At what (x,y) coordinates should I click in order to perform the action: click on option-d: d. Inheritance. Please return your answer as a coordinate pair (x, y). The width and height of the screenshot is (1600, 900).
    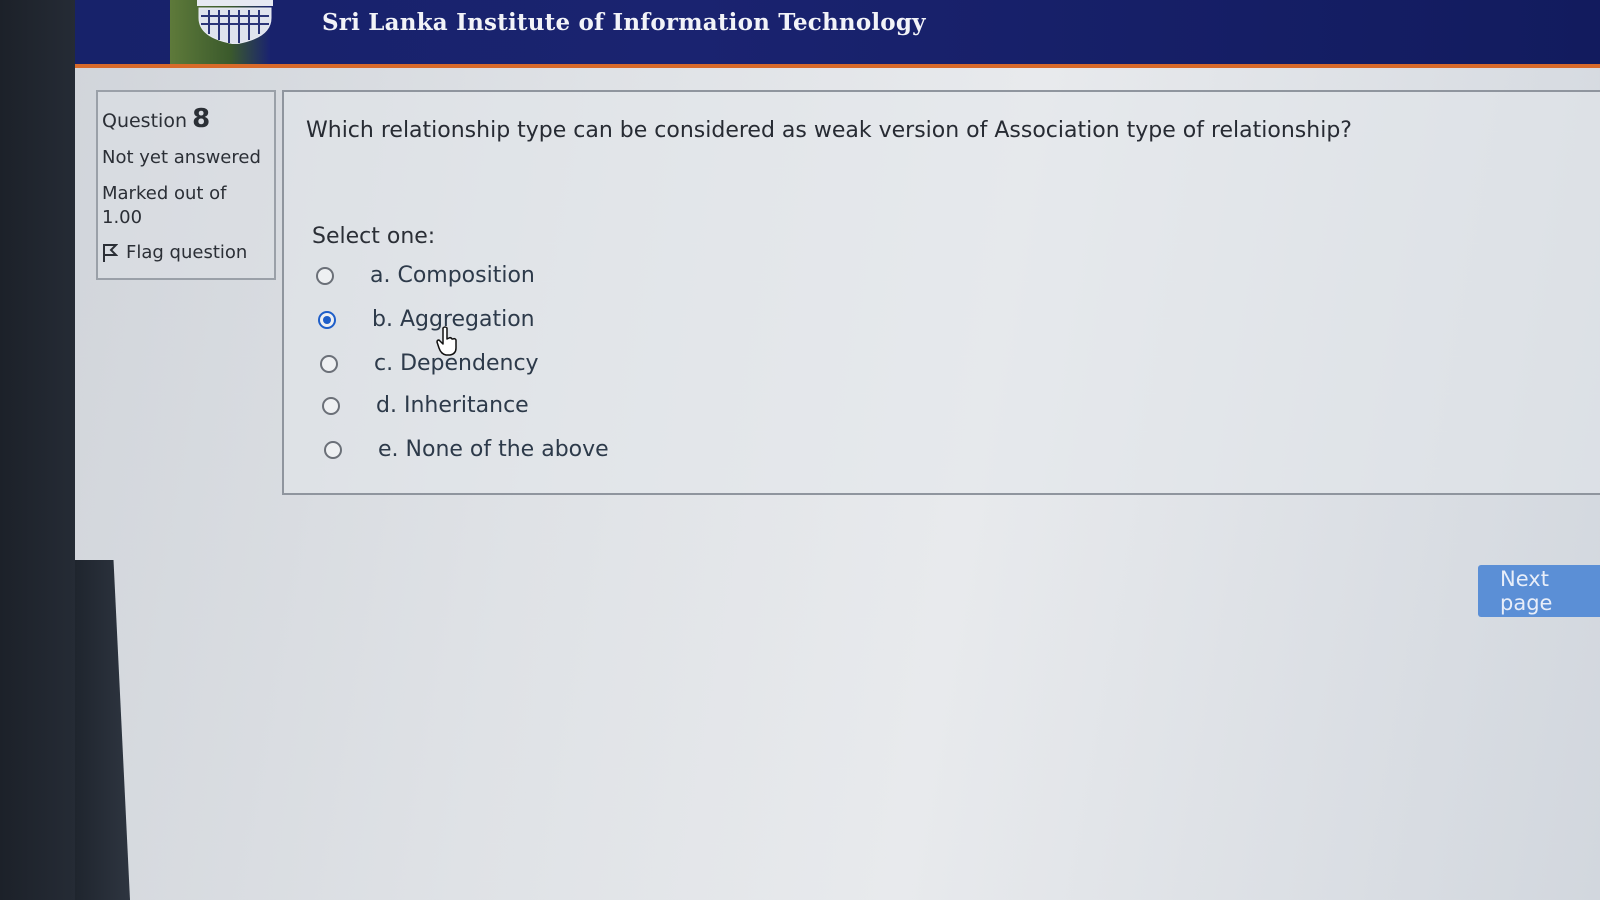
    Looking at the image, I should click on (425, 405).